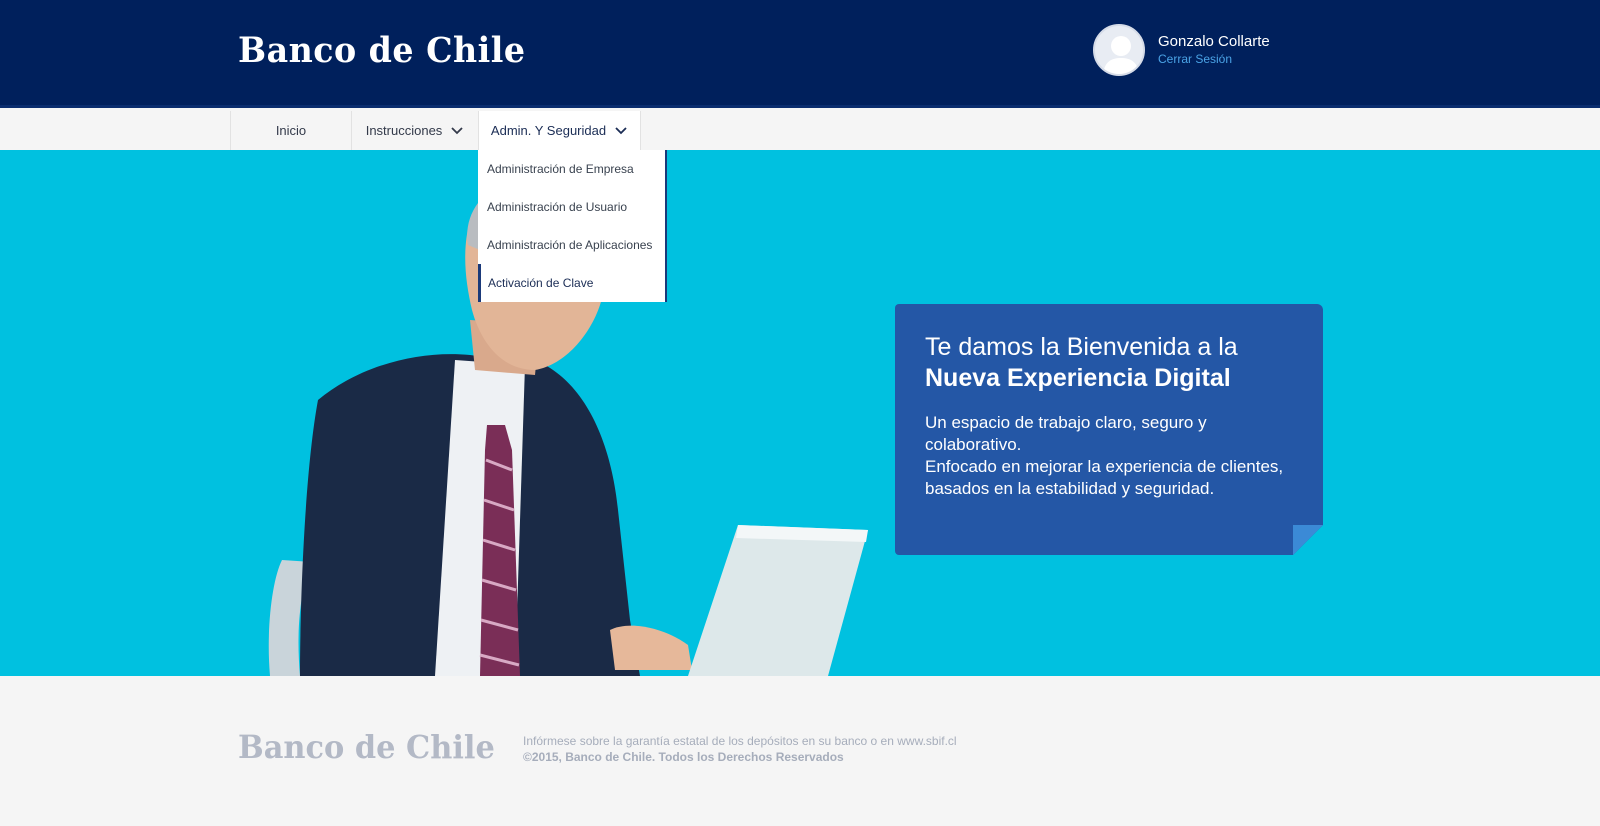 The image size is (1600, 826). Describe the element at coordinates (571, 283) in the screenshot. I see `dropdown-item-activacion-clave: Activación de Clave` at that location.